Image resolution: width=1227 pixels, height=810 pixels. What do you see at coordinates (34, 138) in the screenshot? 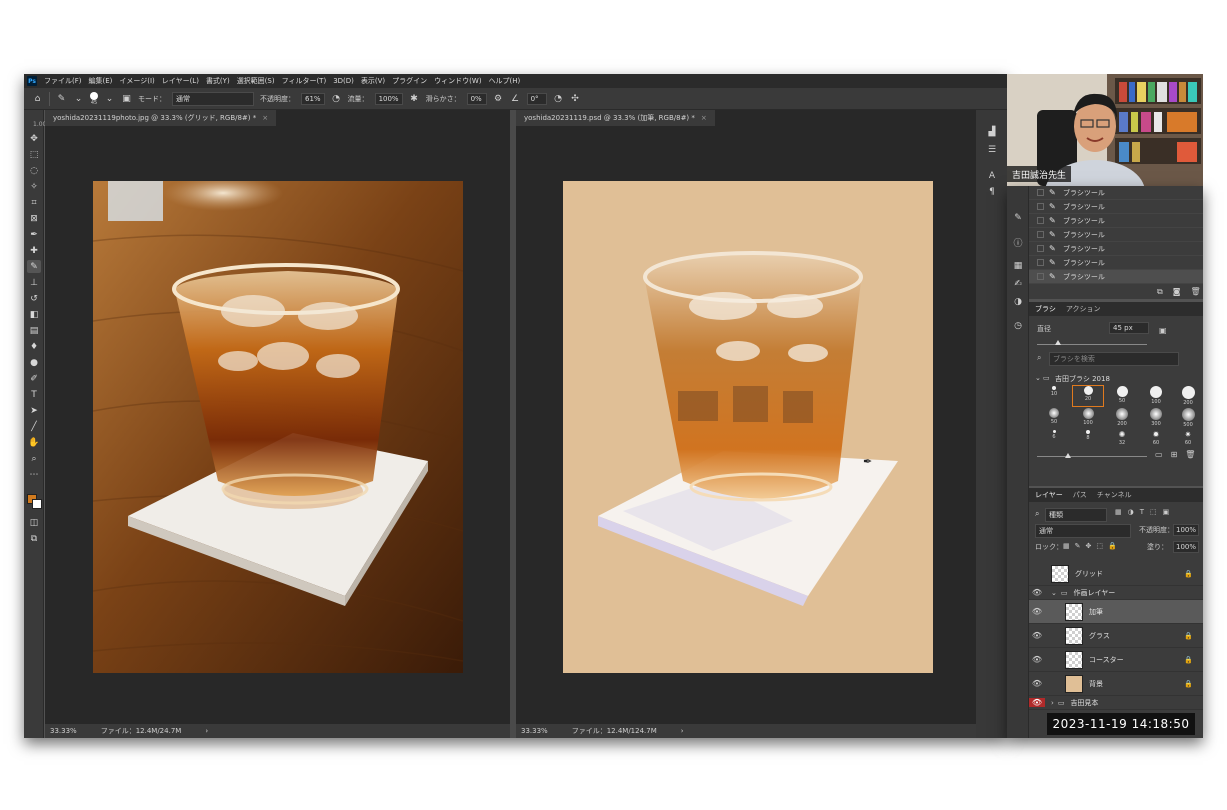
I see `move-icon: ✥` at bounding box center [34, 138].